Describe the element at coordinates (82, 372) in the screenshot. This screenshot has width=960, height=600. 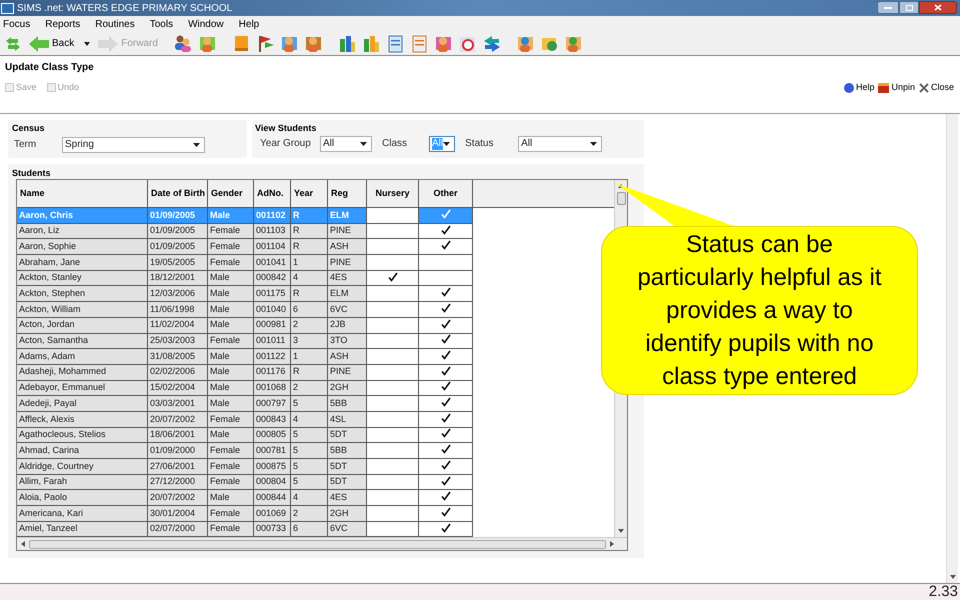
I see `table-cell: Adasheji, Mohammed` at that location.